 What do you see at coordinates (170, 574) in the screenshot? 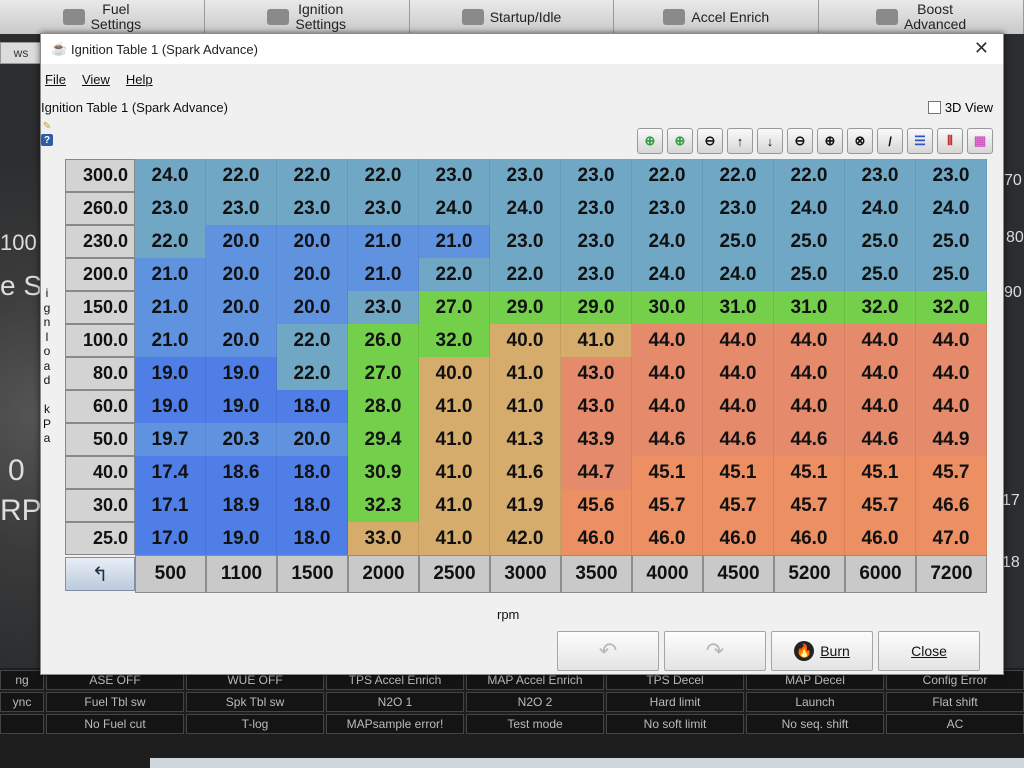
I see `rpm-bin-cell: 500` at bounding box center [170, 574].